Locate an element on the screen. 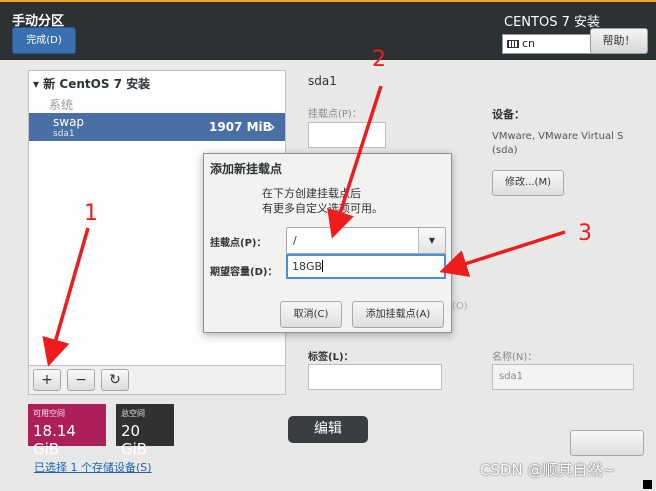 Image resolution: width=656 pixels, height=491 pixels. keyboard-layout-label: cn is located at coordinates (529, 43).